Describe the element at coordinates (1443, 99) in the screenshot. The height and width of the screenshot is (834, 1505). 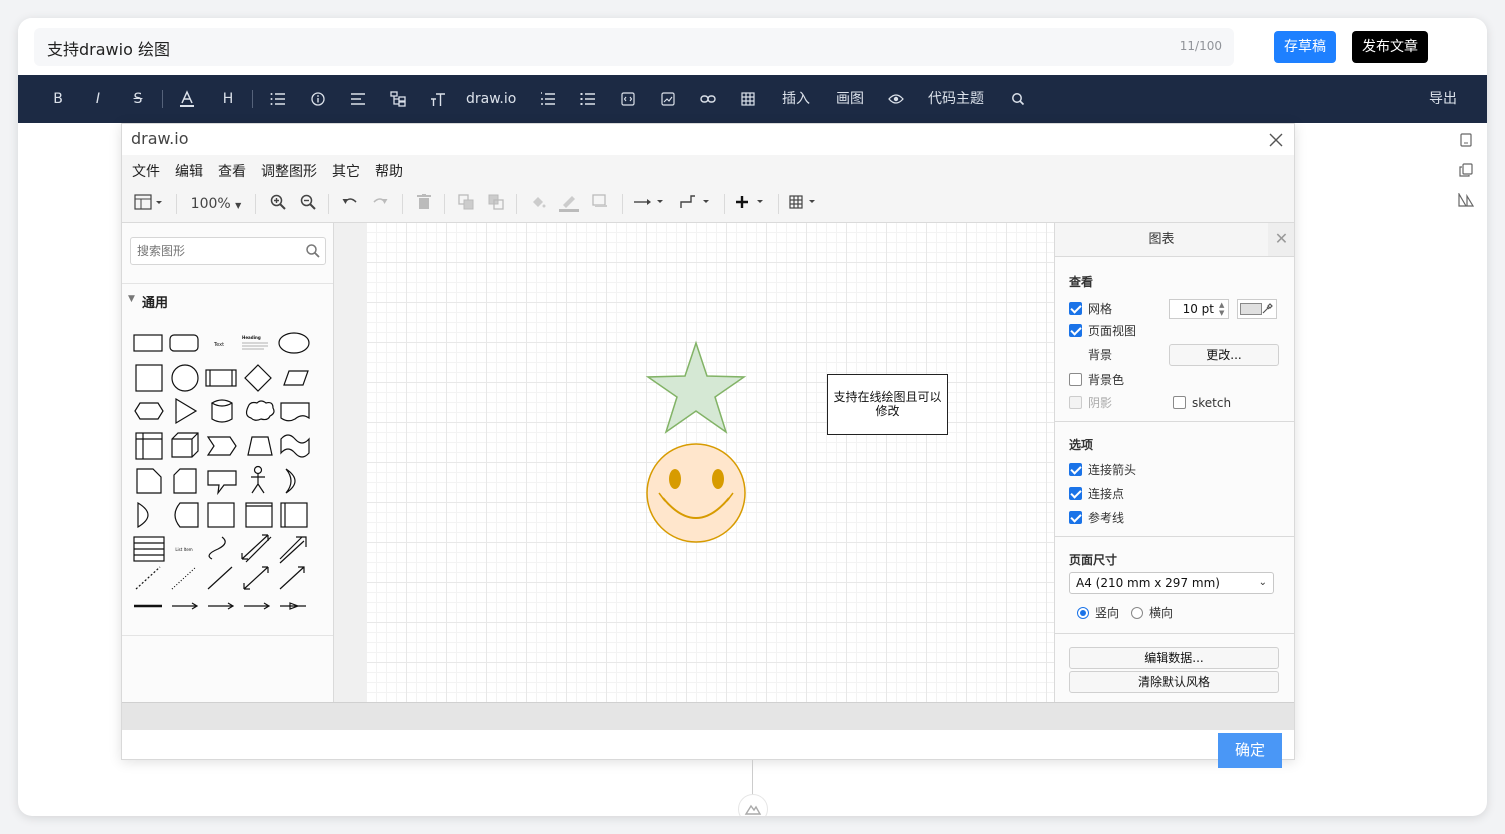
I see `export-button: 导出` at that location.